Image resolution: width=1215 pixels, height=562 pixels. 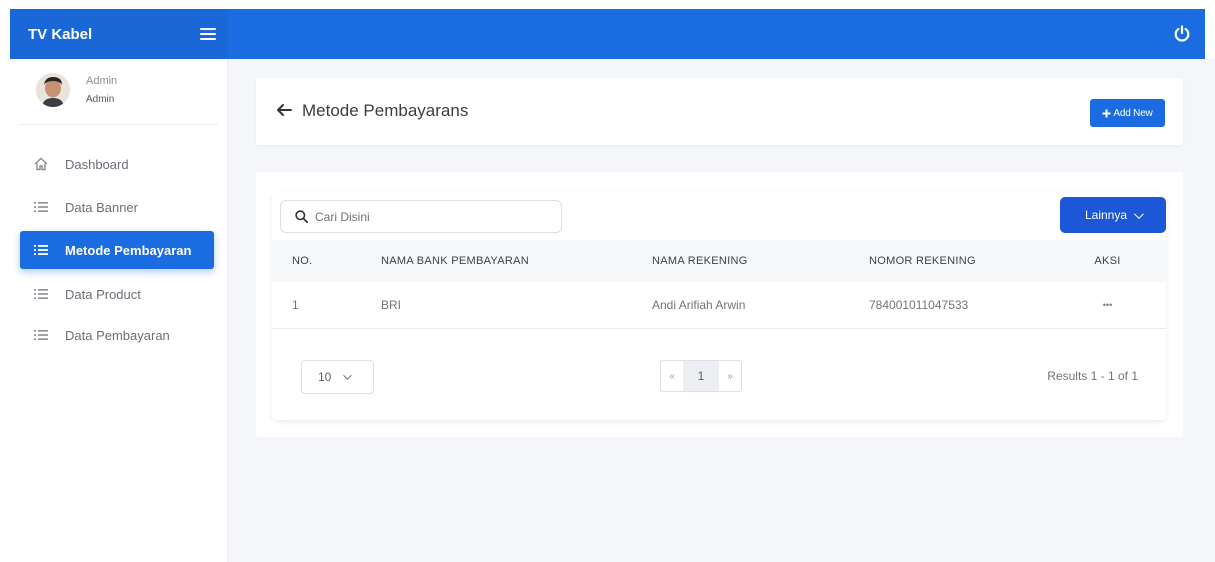 I want to click on sidebar-item-data-product: Data Product, so click(x=117, y=294).